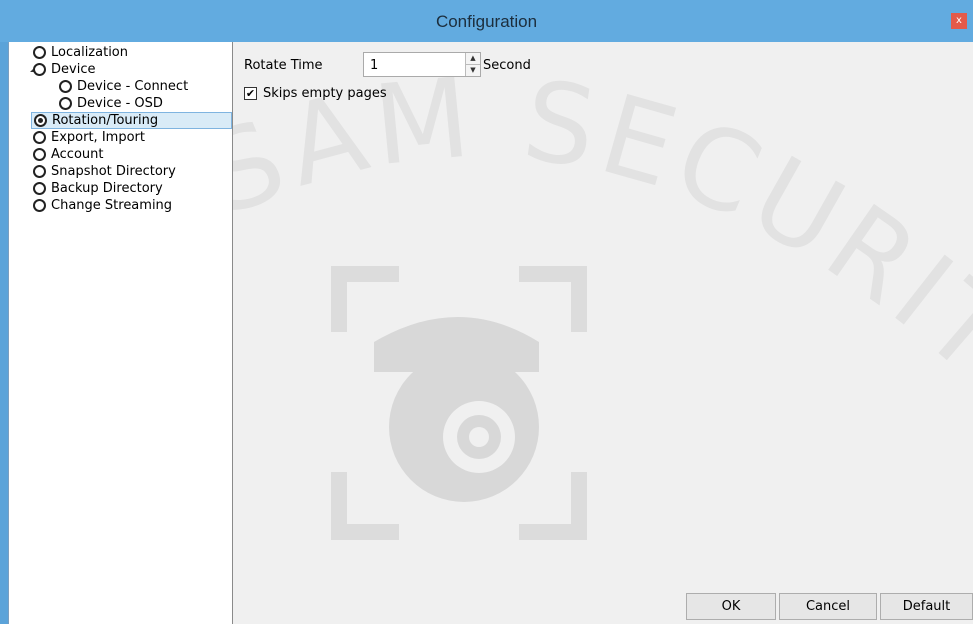 This screenshot has width=973, height=624. Describe the element at coordinates (77, 154) in the screenshot. I see `tree-item-label: Account` at that location.